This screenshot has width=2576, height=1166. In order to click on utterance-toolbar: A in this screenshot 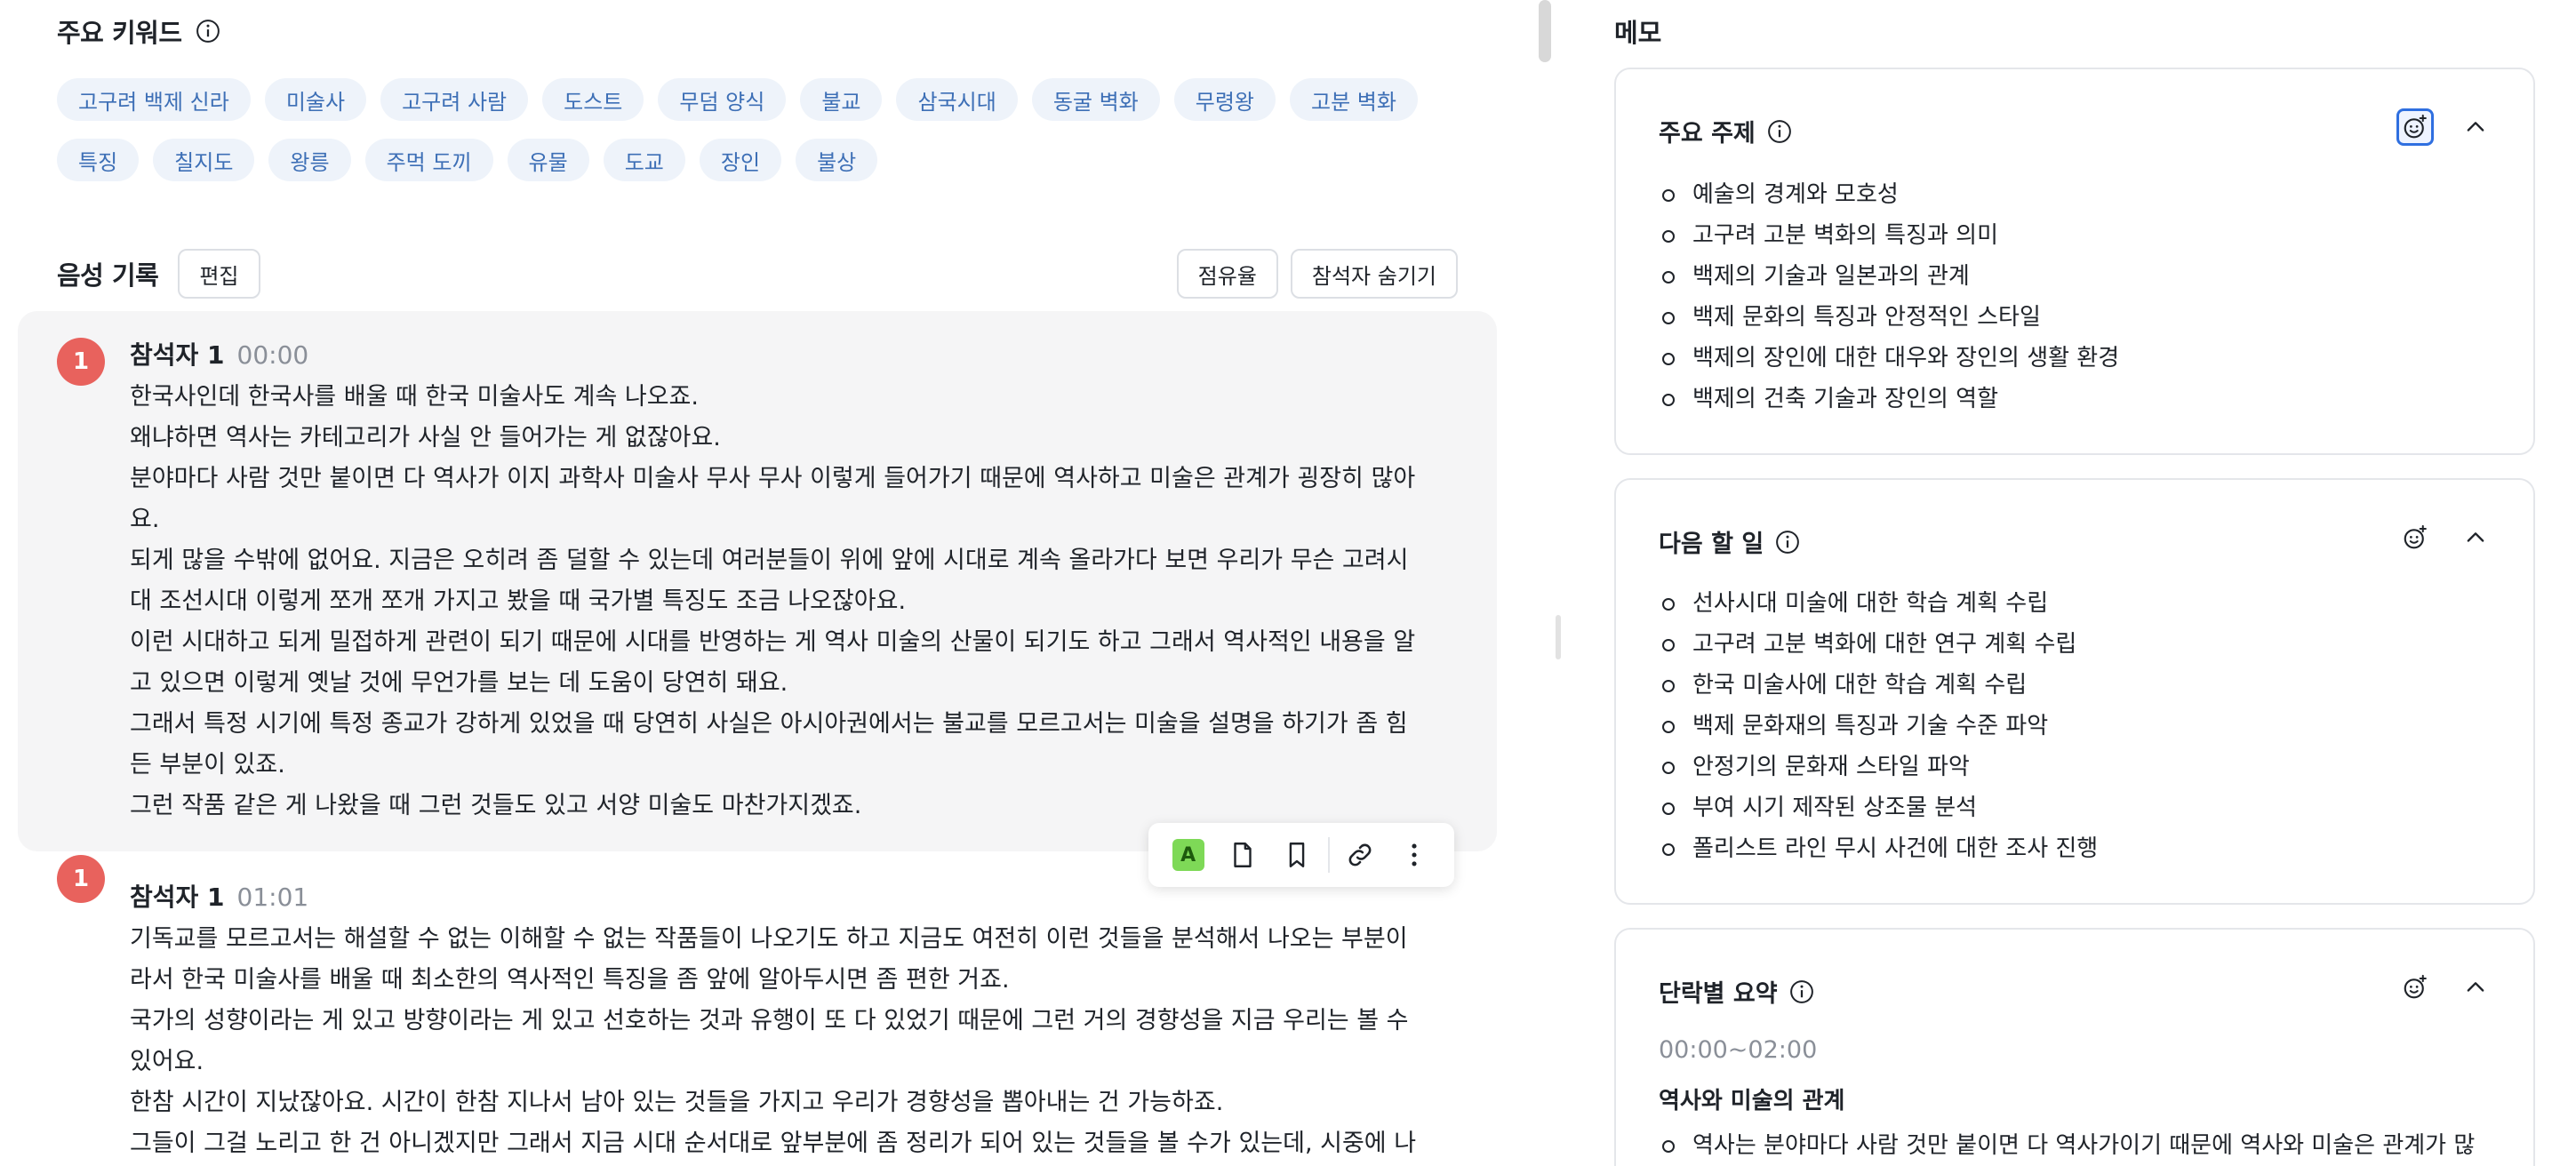, I will do `click(1301, 855)`.